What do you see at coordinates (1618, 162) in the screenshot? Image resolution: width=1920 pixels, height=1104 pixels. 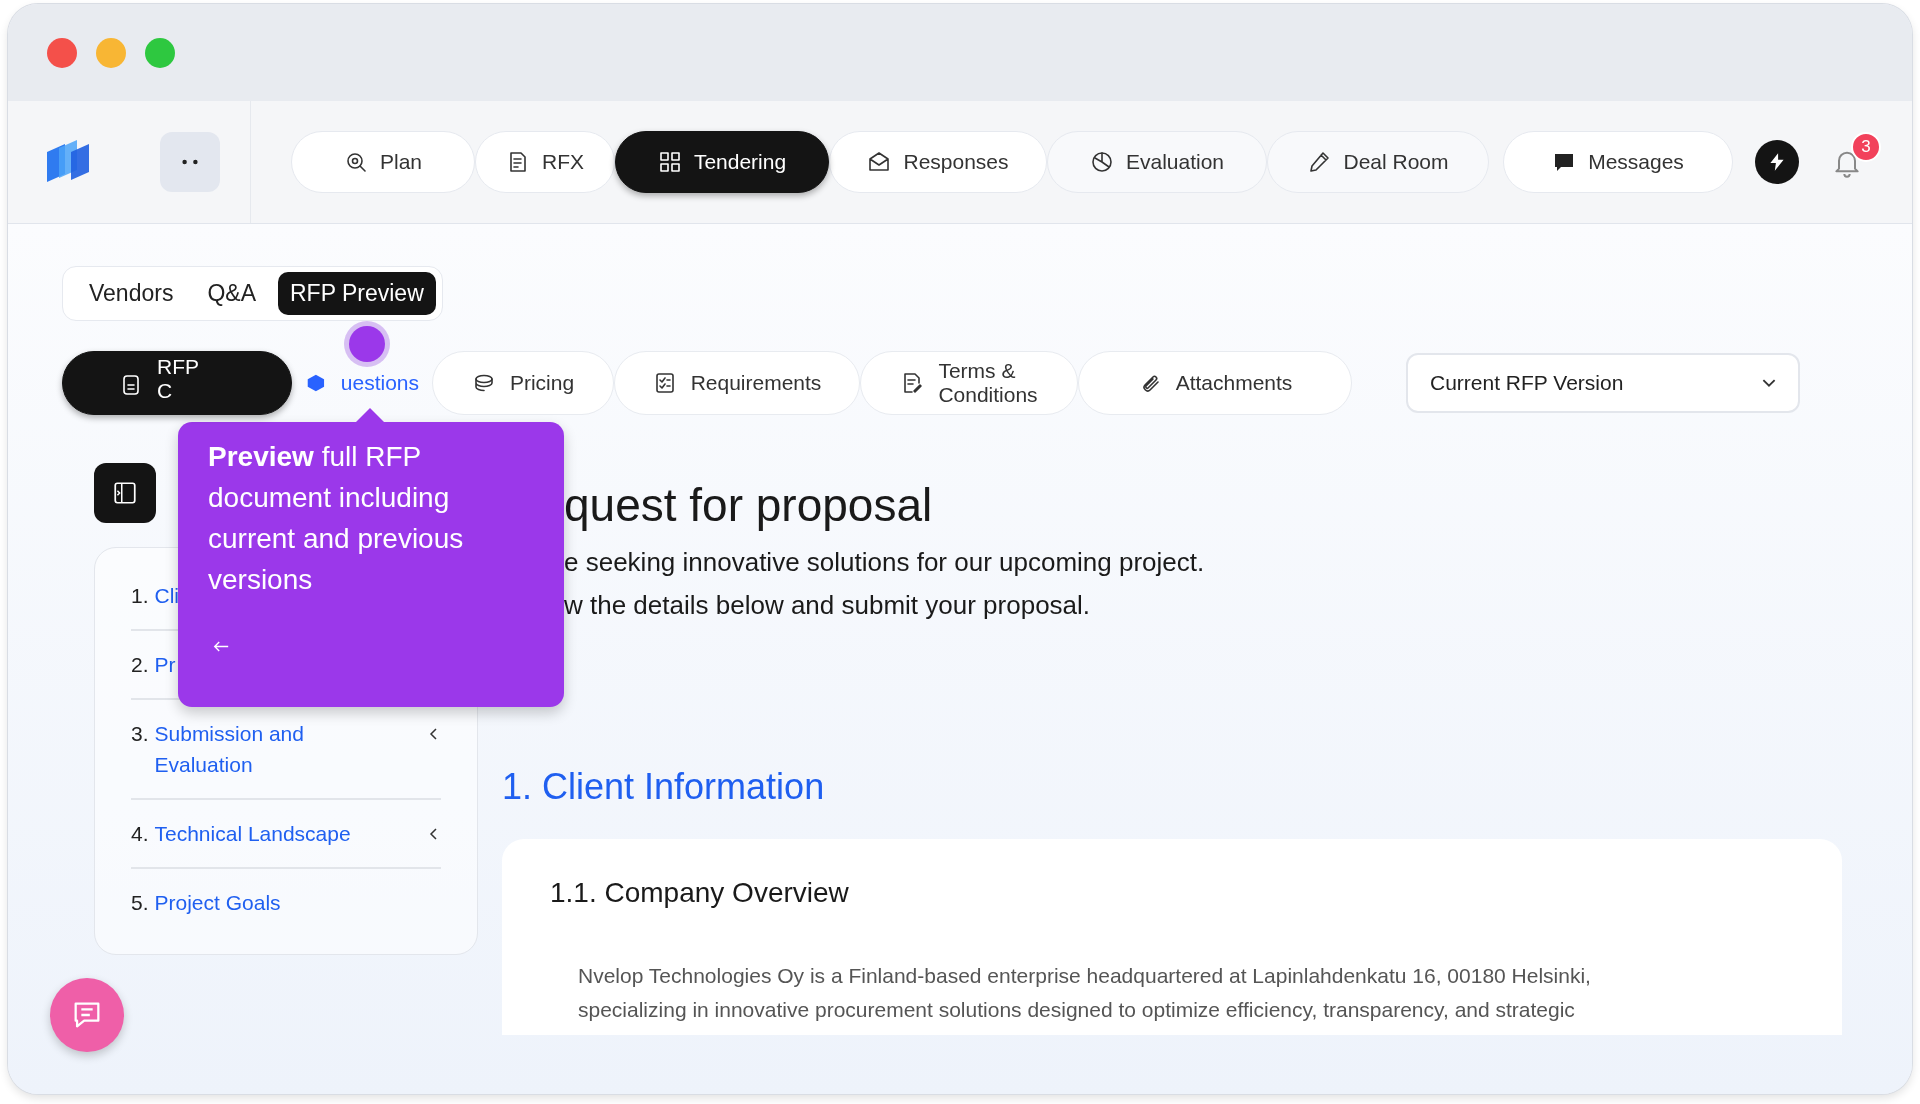 I see `messages-button: Messages` at bounding box center [1618, 162].